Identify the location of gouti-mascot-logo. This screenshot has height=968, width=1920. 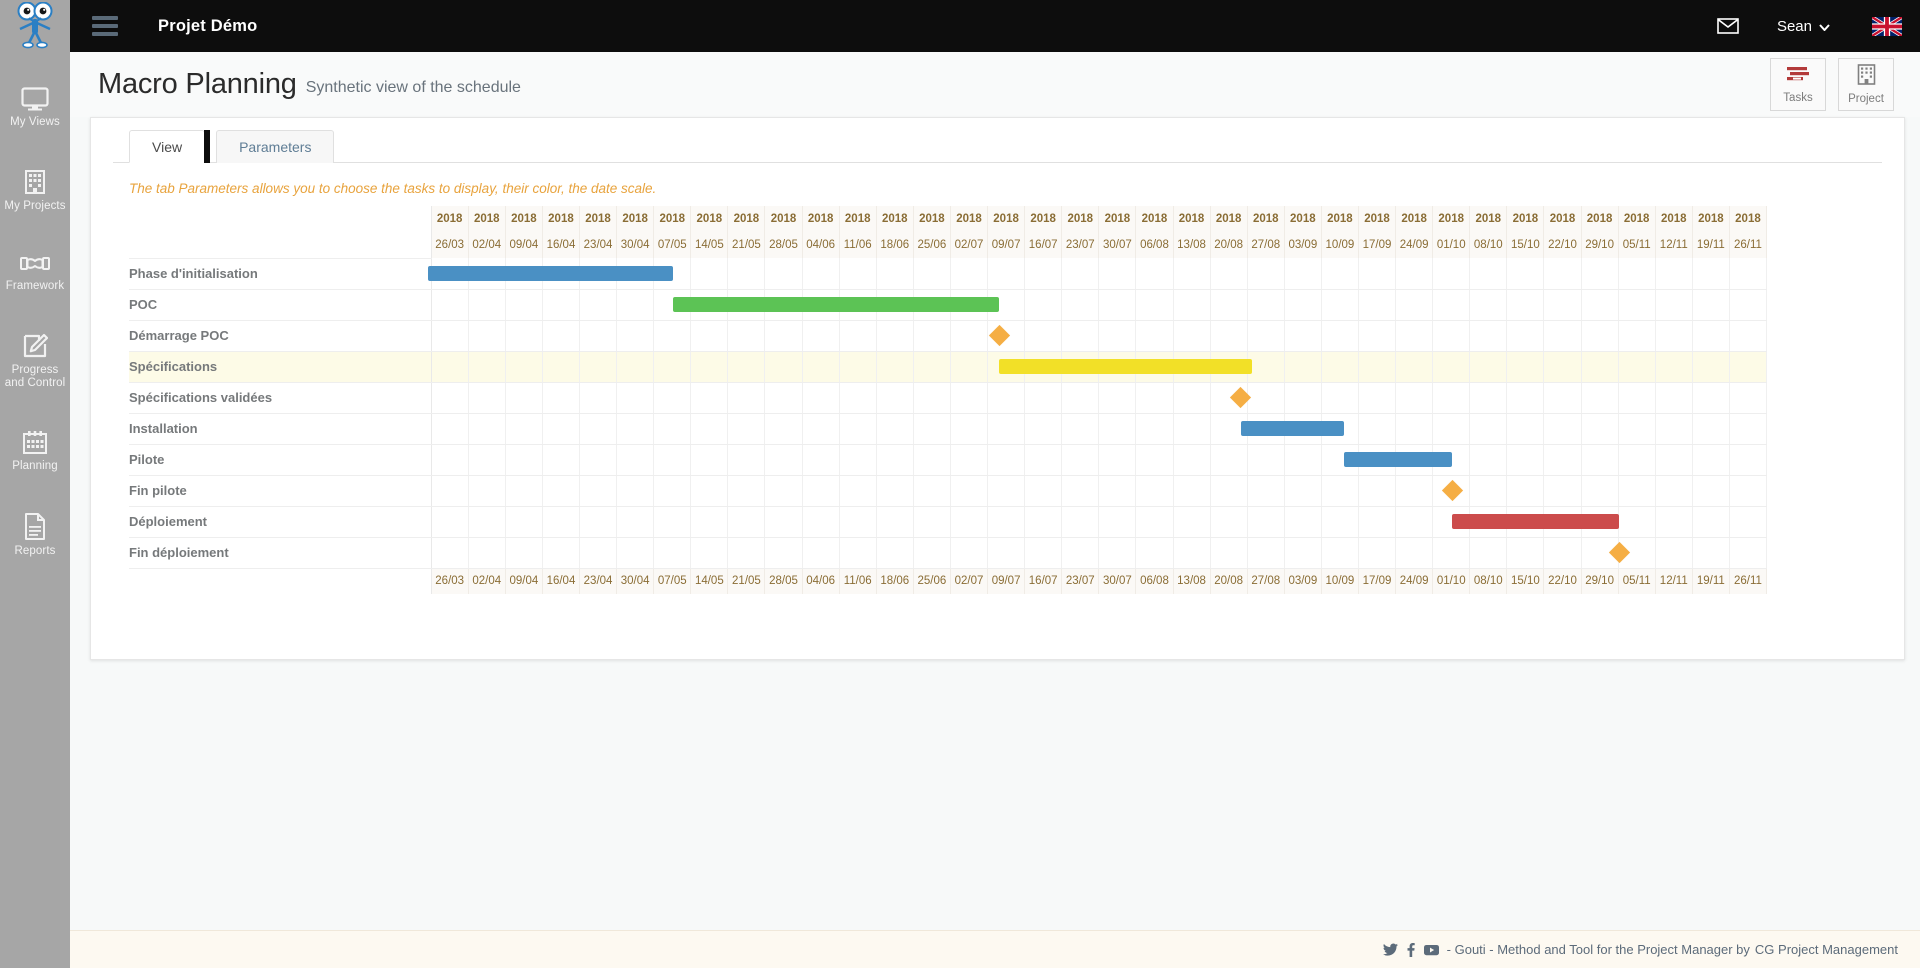
(35, 26).